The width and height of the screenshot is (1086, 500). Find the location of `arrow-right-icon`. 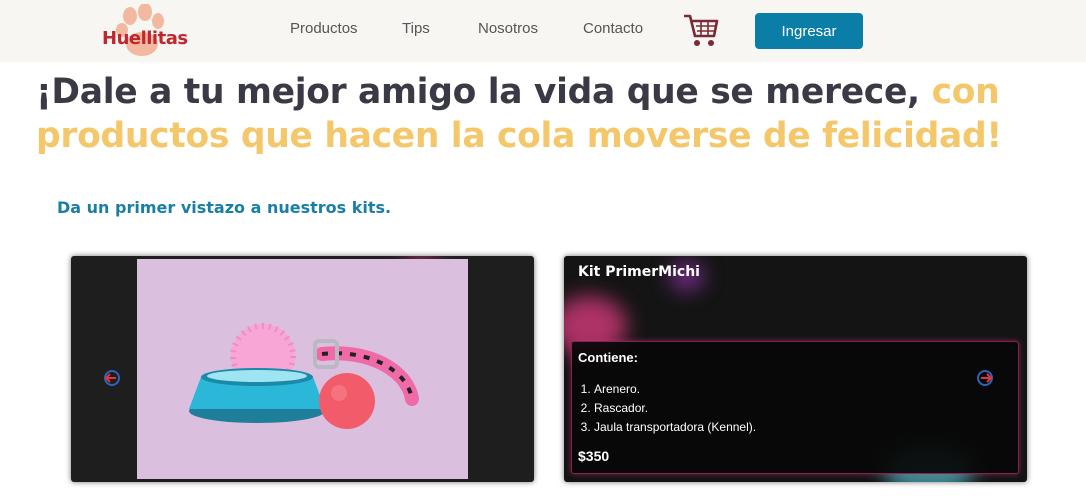

arrow-right-icon is located at coordinates (985, 378).